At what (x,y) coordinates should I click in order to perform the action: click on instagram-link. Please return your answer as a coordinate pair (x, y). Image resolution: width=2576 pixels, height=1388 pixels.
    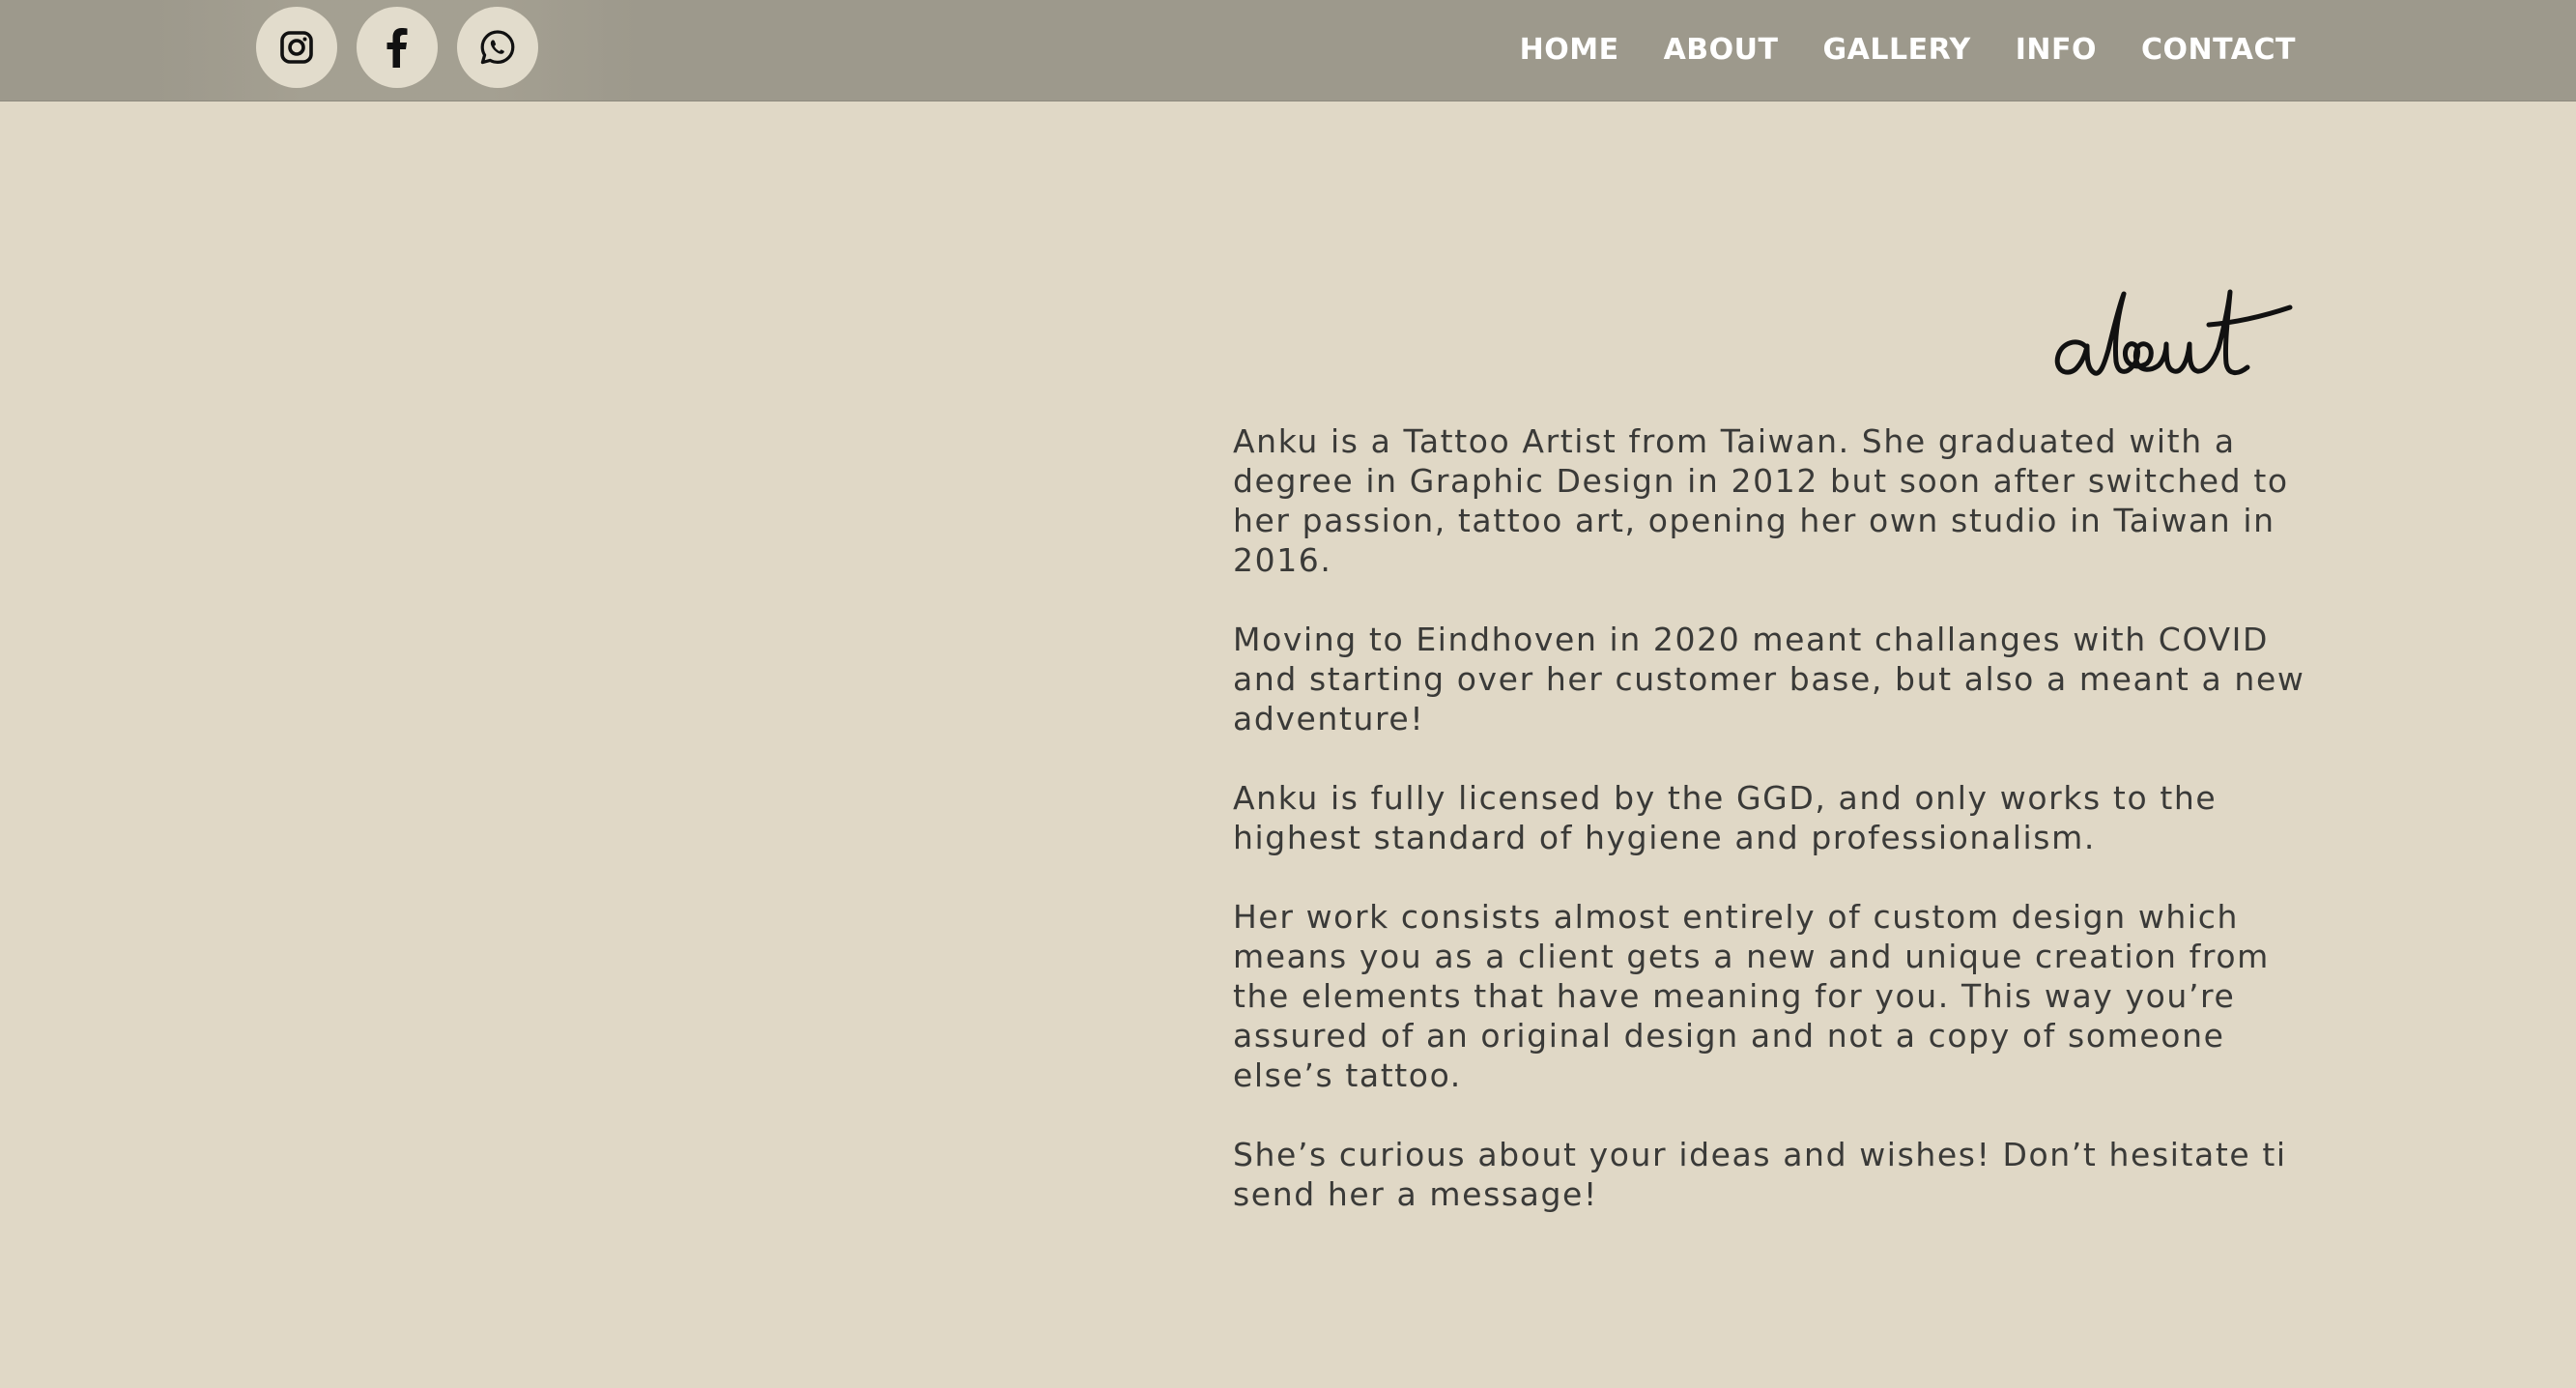
    Looking at the image, I should click on (297, 47).